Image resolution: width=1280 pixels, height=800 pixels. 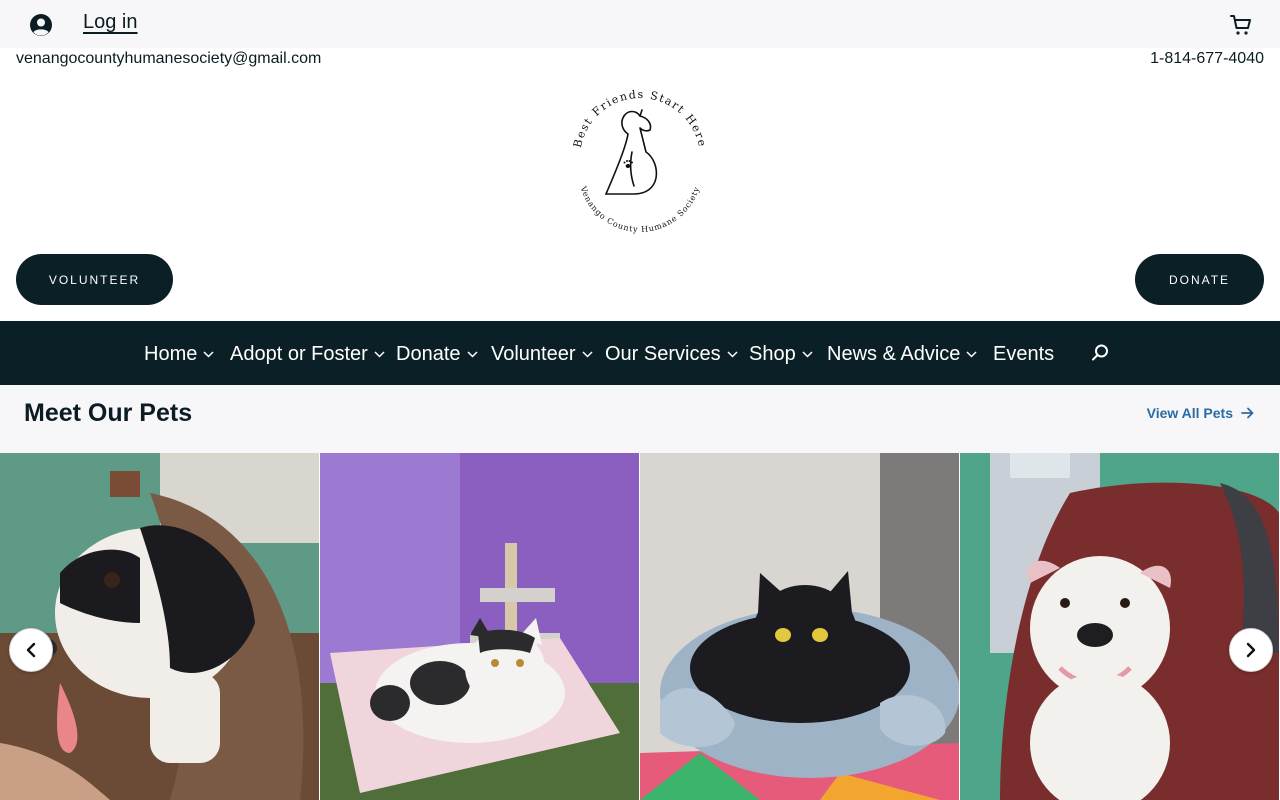 I want to click on nav-item-label: Home, so click(x=171, y=353).